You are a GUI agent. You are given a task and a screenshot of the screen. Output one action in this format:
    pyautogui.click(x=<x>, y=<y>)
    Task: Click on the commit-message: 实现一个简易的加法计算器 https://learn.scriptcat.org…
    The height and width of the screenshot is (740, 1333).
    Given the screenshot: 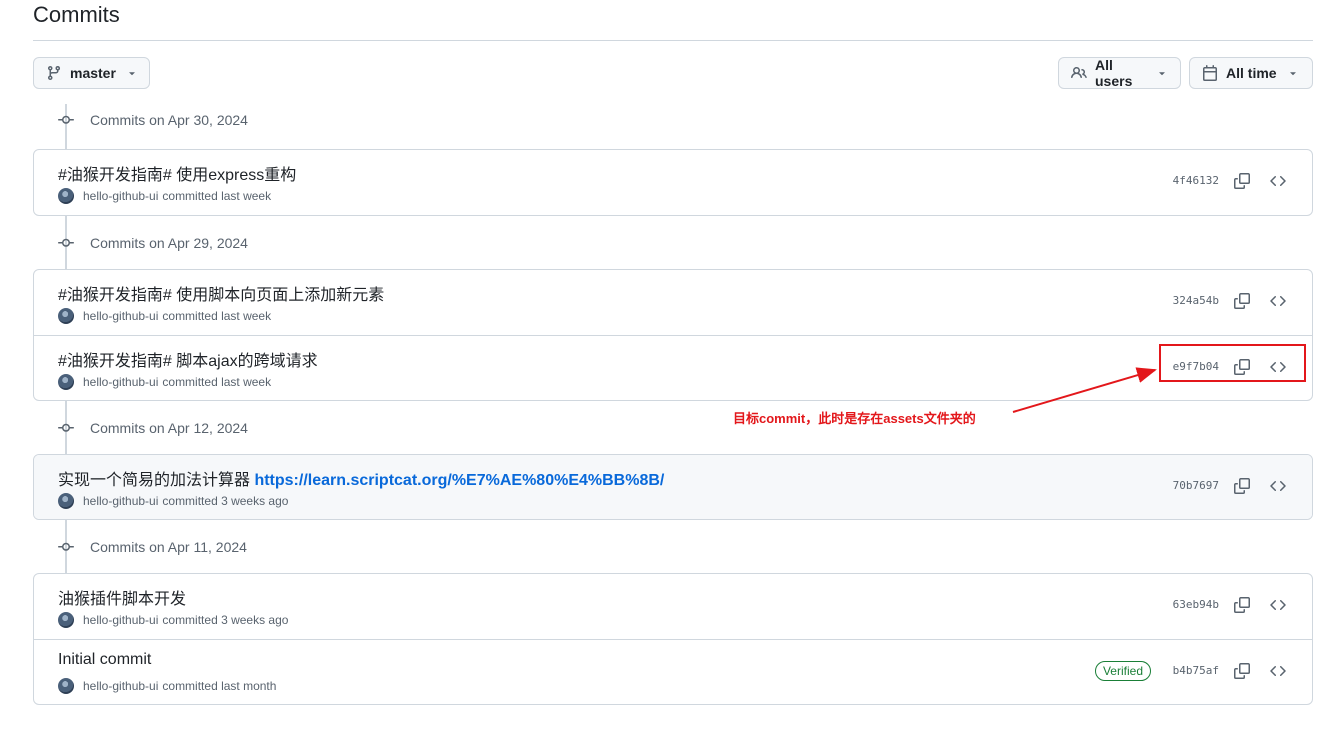 What is the action you would take?
    pyautogui.click(x=361, y=478)
    